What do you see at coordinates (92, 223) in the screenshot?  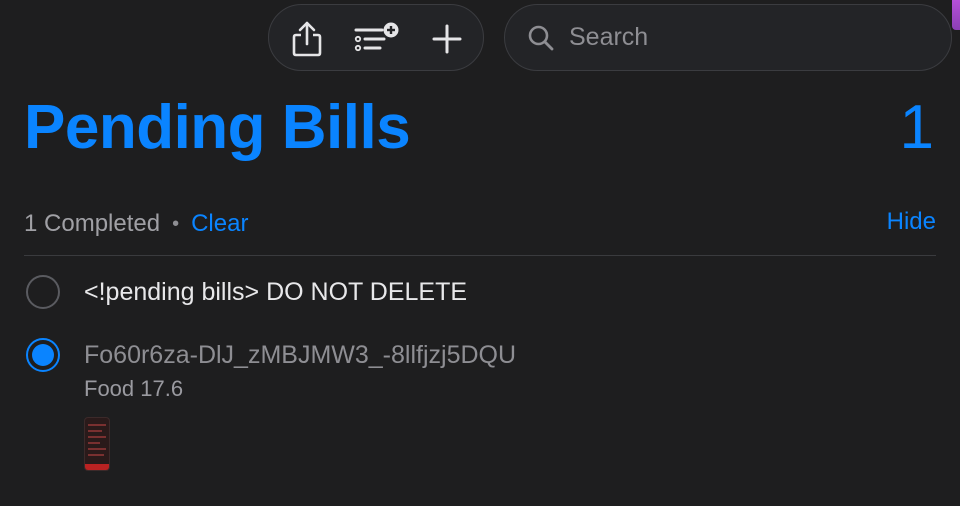 I see `completed-count-text: 1 Completed` at bounding box center [92, 223].